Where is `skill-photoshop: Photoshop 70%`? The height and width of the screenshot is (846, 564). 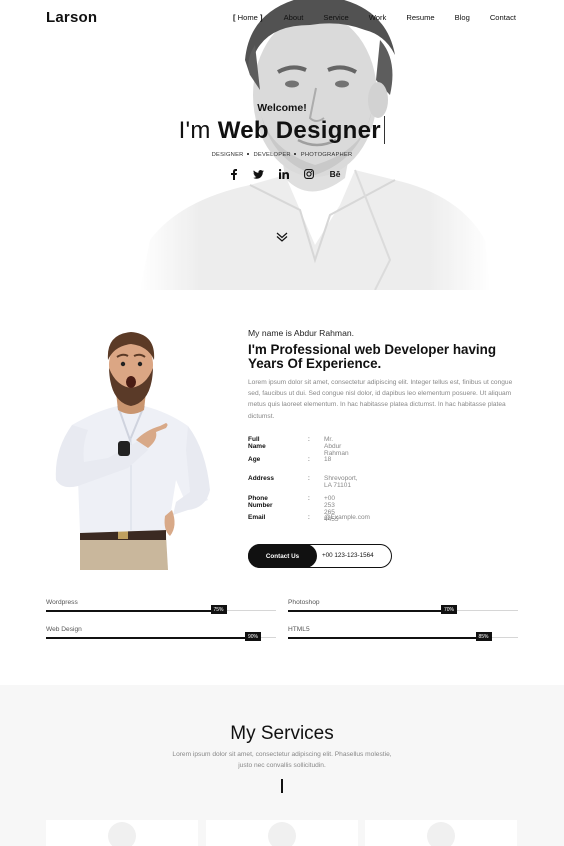
skill-photoshop: Photoshop 70% is located at coordinates (403, 609).